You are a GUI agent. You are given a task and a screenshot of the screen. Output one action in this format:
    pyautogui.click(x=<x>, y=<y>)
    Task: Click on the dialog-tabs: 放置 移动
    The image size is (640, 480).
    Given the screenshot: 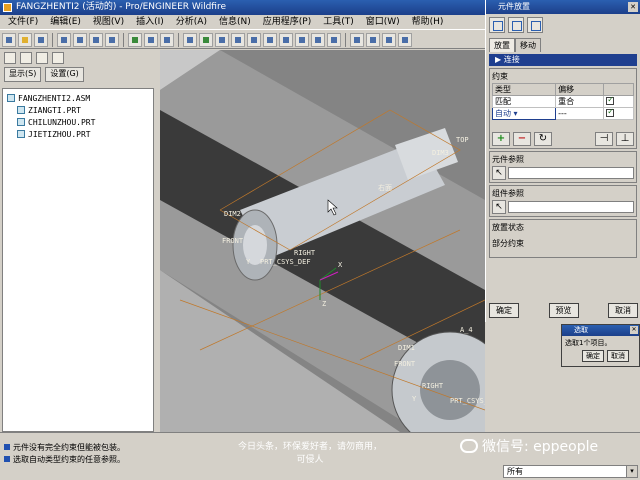 What is the action you would take?
    pyautogui.click(x=563, y=45)
    